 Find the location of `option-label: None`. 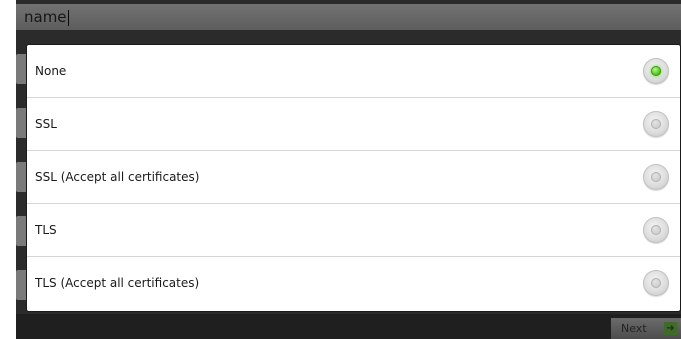

option-label: None is located at coordinates (51, 71).